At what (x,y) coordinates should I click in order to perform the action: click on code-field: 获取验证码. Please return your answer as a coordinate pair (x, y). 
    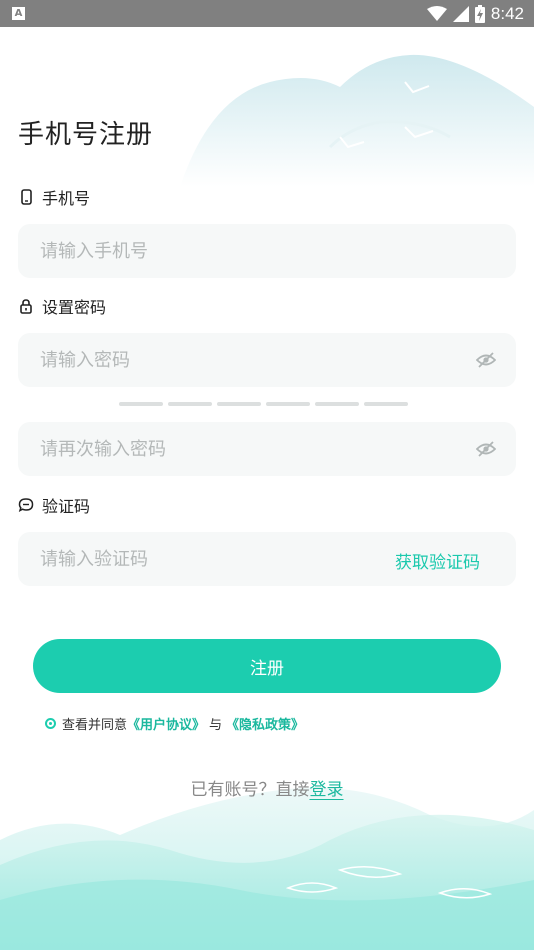
    Looking at the image, I should click on (267, 559).